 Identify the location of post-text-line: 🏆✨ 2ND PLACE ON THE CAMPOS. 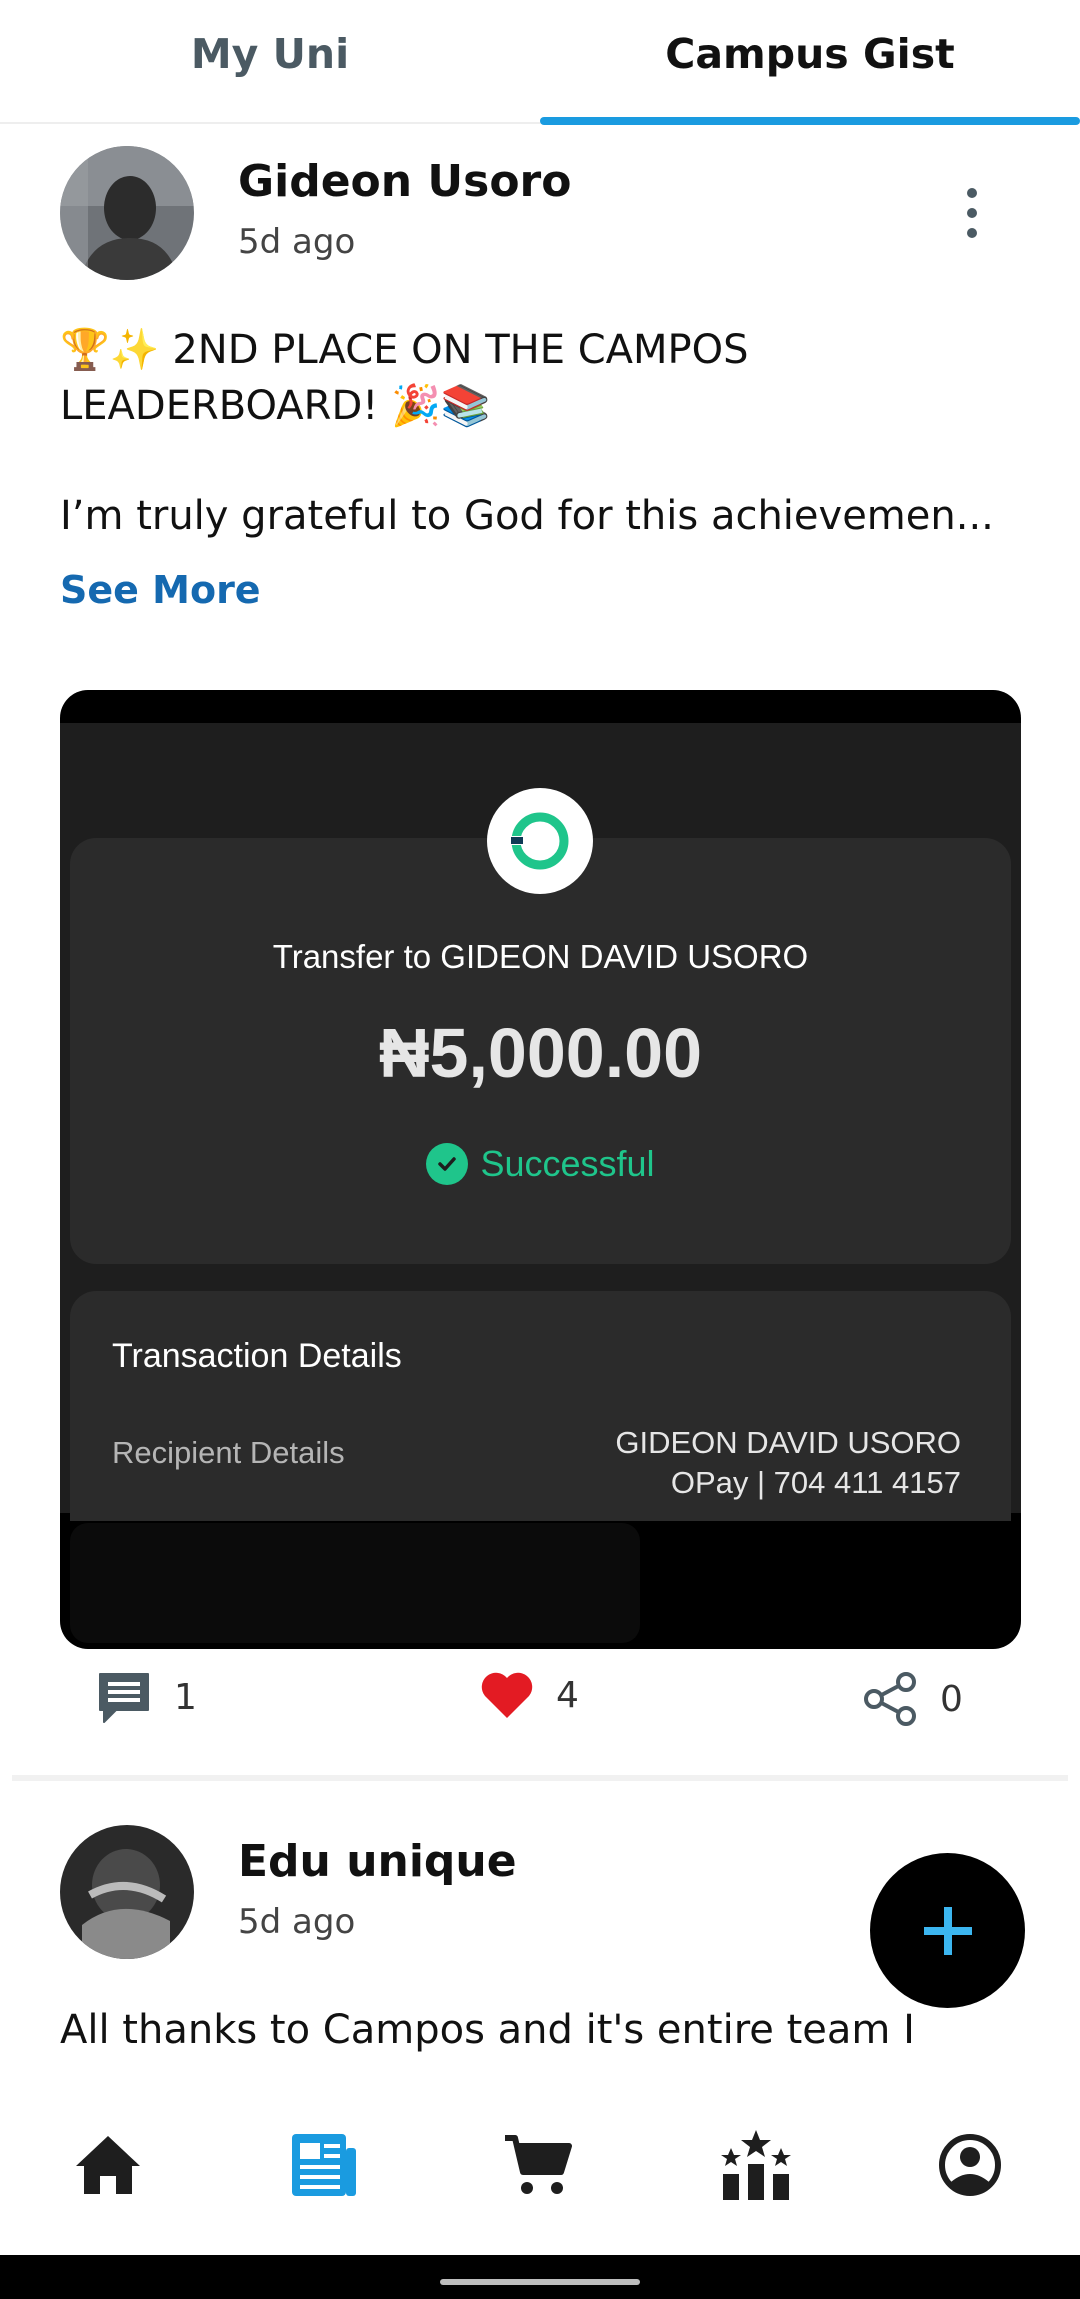
(404, 350).